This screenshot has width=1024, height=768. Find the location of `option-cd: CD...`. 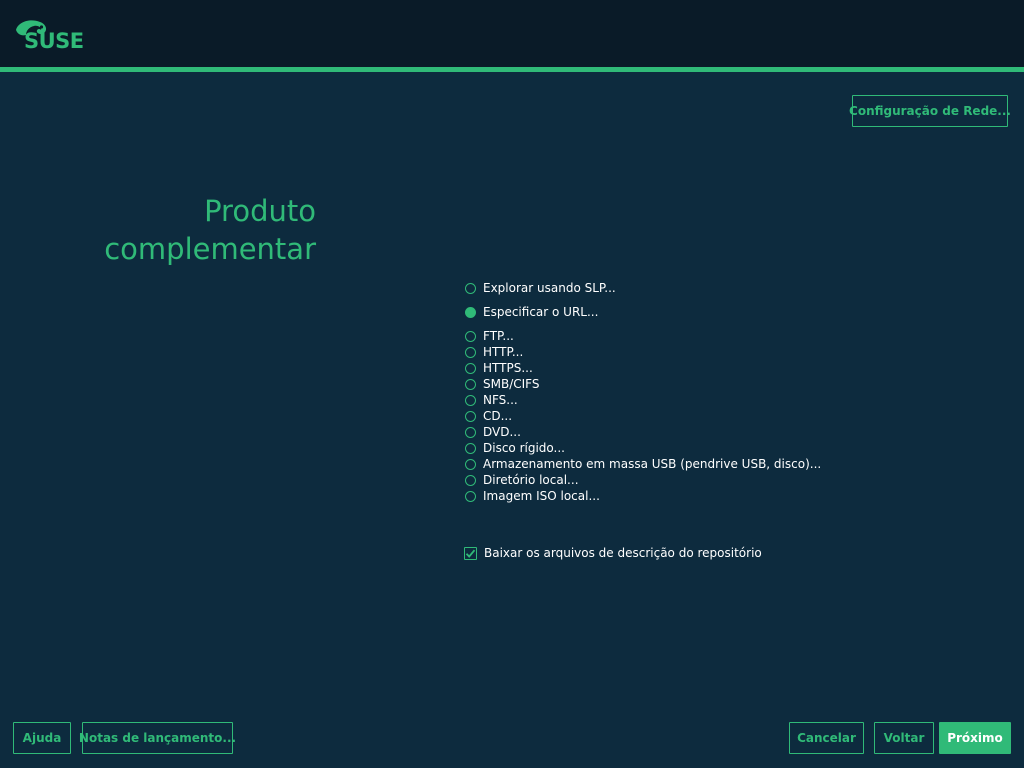

option-cd: CD... is located at coordinates (488, 416).